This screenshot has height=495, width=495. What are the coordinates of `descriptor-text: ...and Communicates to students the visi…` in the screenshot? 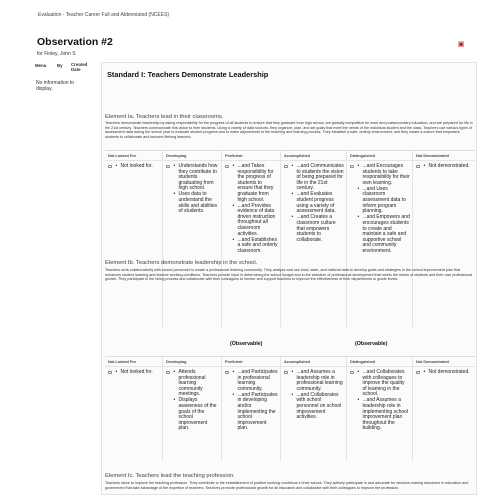 It's located at (320, 177).